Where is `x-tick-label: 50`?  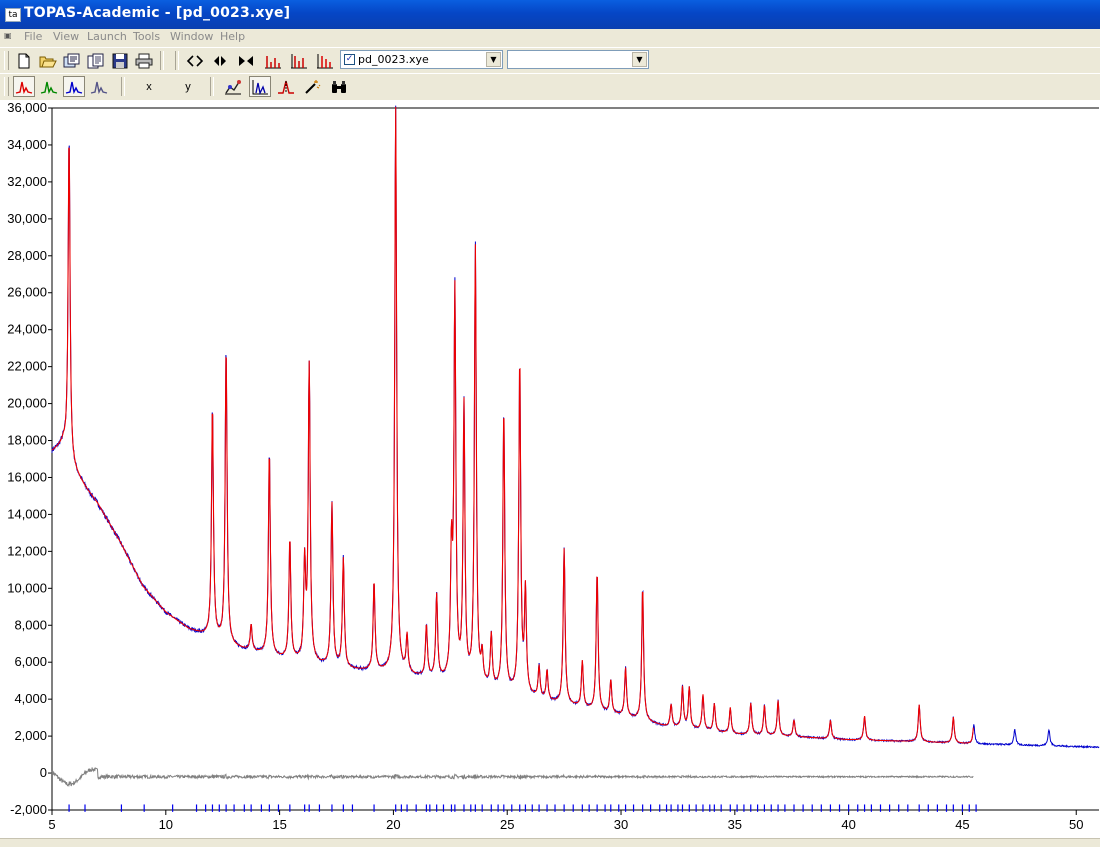 x-tick-label: 50 is located at coordinates (1076, 824).